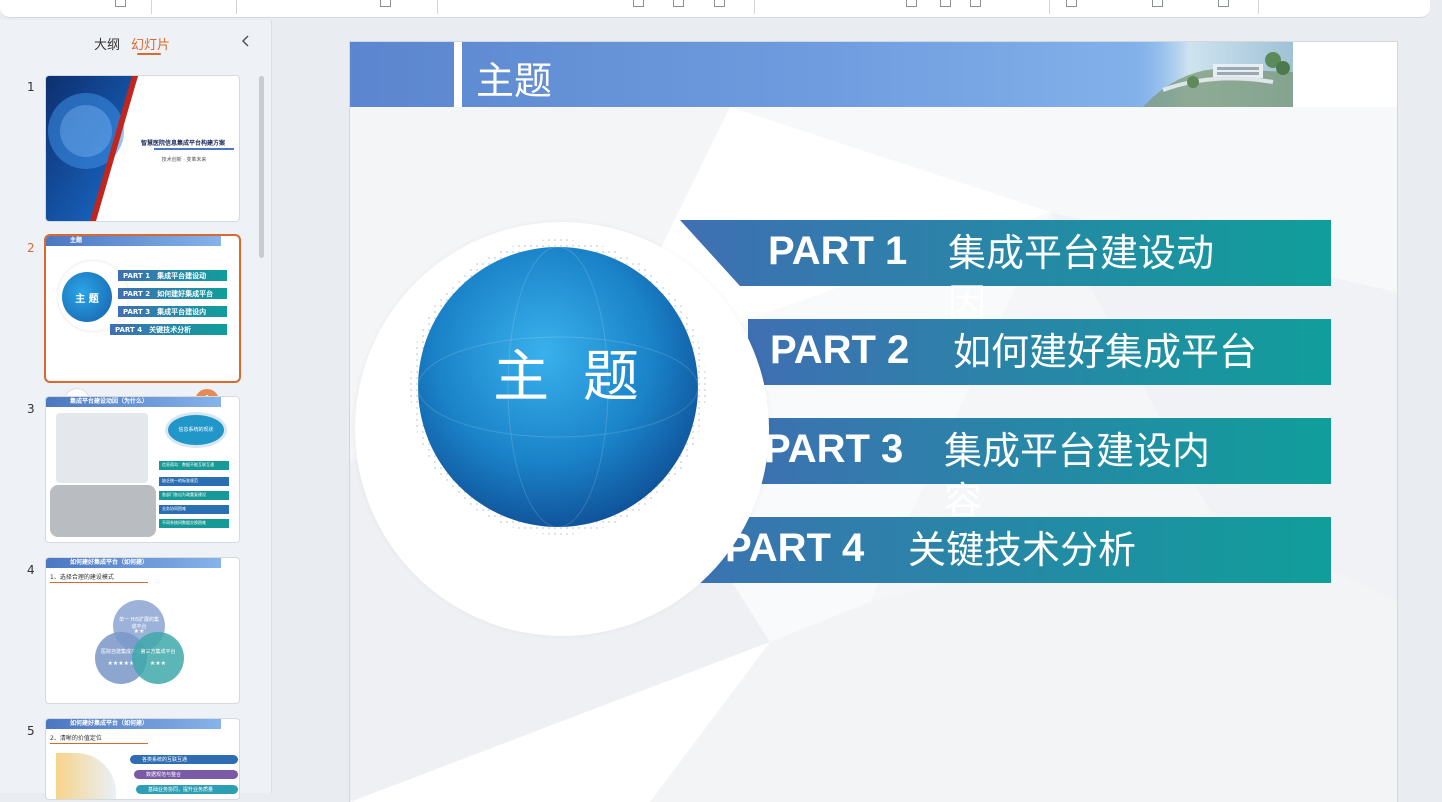  What do you see at coordinates (31, 731) in the screenshot?
I see `slide-number: 5` at bounding box center [31, 731].